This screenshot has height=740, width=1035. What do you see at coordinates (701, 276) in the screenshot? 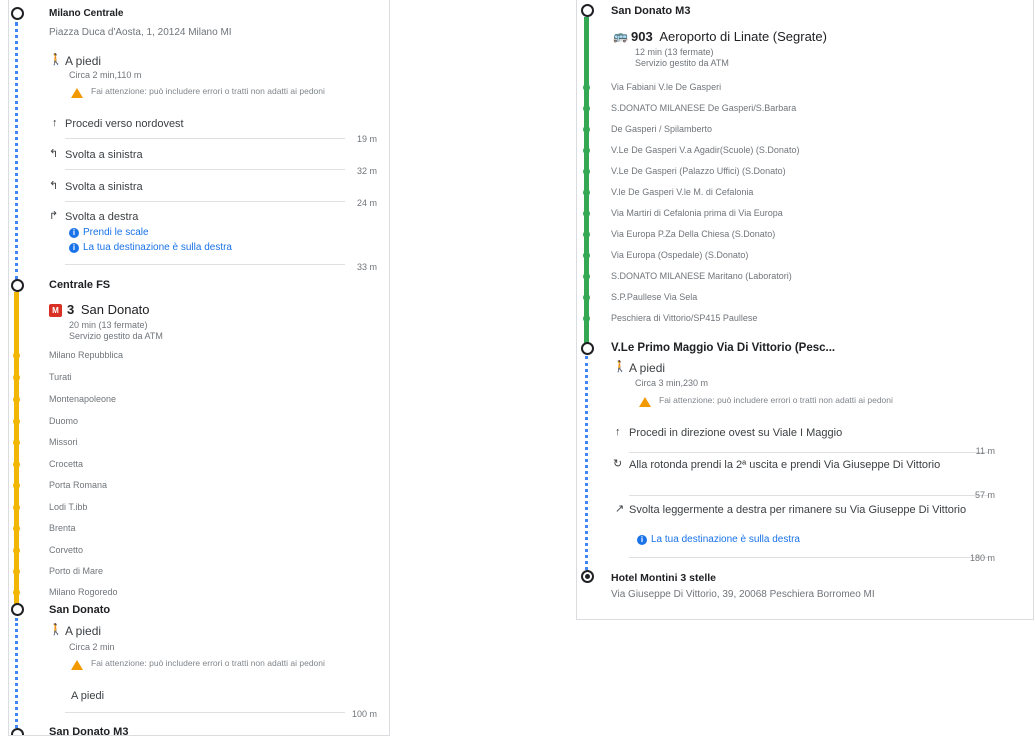
I see `stop-name: S.DONATO MILANESE Maritano (Laboratori)` at bounding box center [701, 276].